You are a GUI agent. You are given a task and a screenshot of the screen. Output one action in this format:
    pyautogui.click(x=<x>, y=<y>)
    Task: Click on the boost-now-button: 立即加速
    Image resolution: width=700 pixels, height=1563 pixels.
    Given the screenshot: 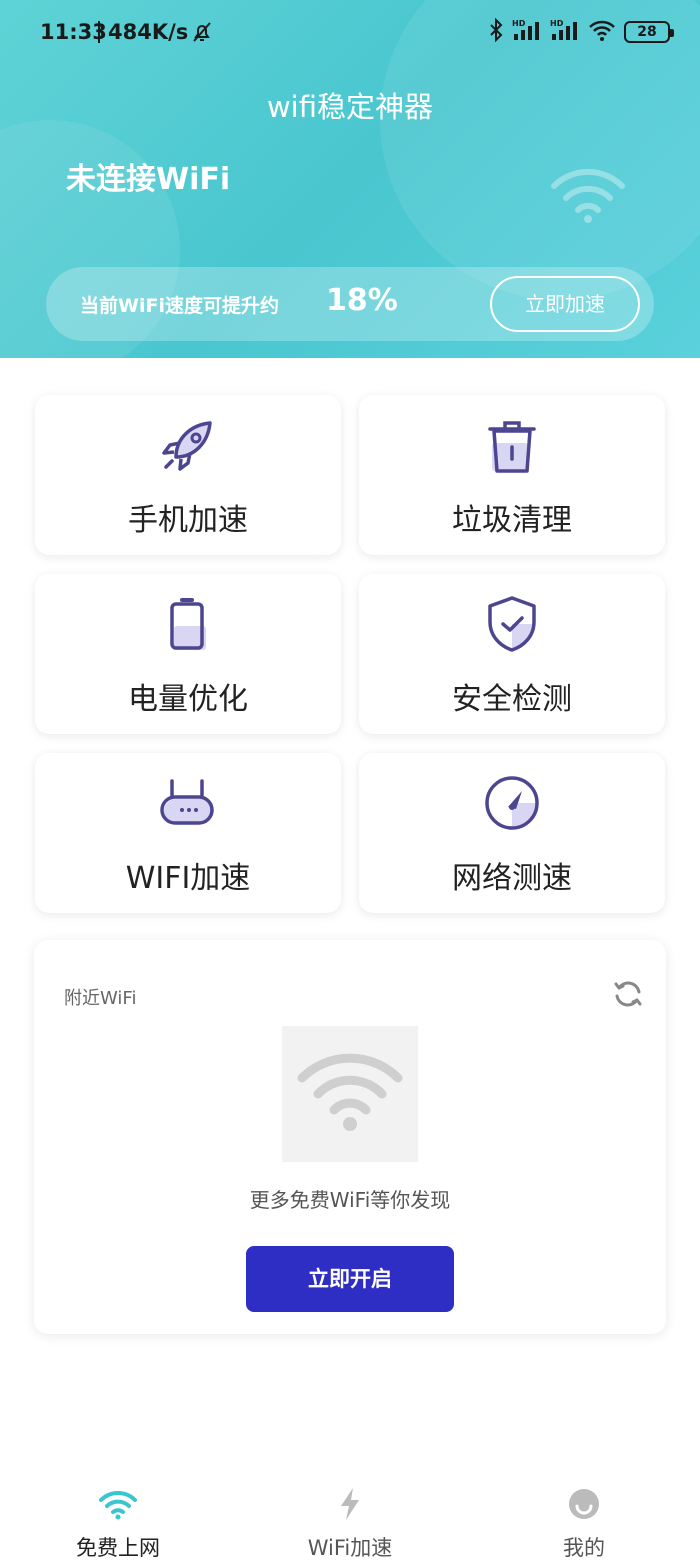 What is the action you would take?
    pyautogui.click(x=565, y=304)
    